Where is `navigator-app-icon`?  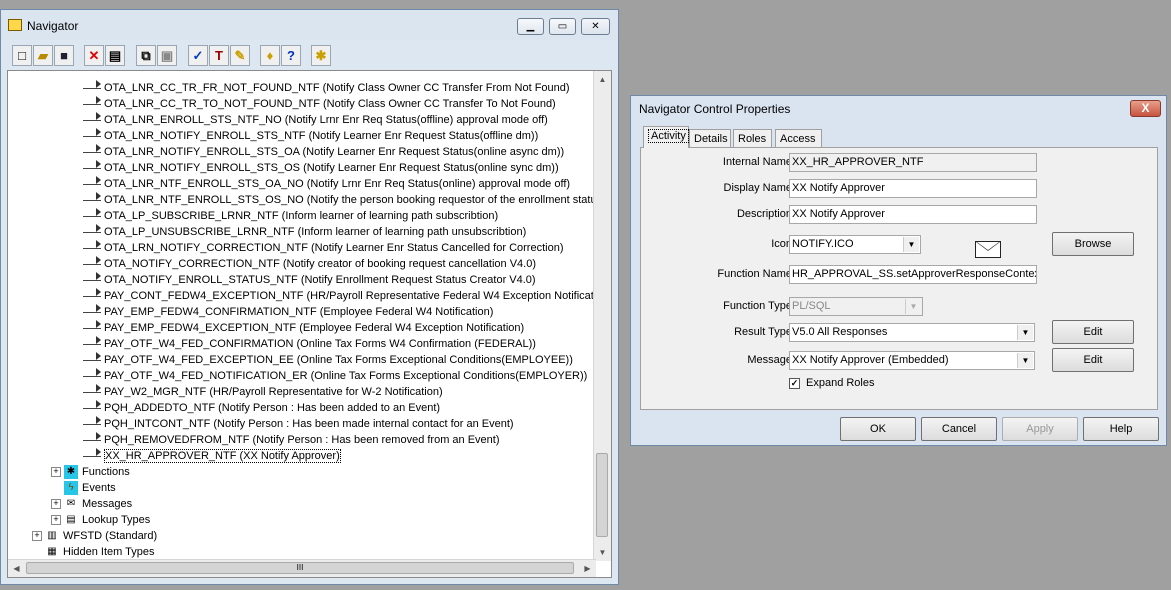
navigator-app-icon is located at coordinates (15, 25).